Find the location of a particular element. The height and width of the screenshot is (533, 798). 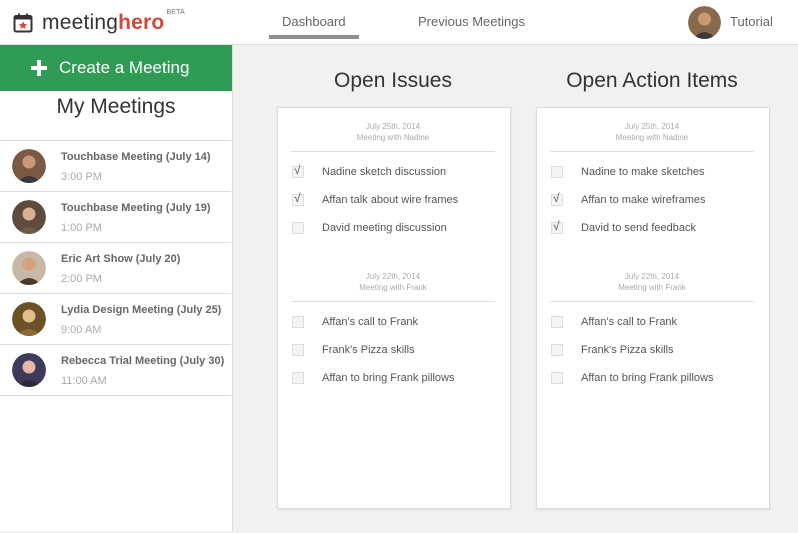

issue-item: Affan's call to Frank is located at coordinates (355, 322).